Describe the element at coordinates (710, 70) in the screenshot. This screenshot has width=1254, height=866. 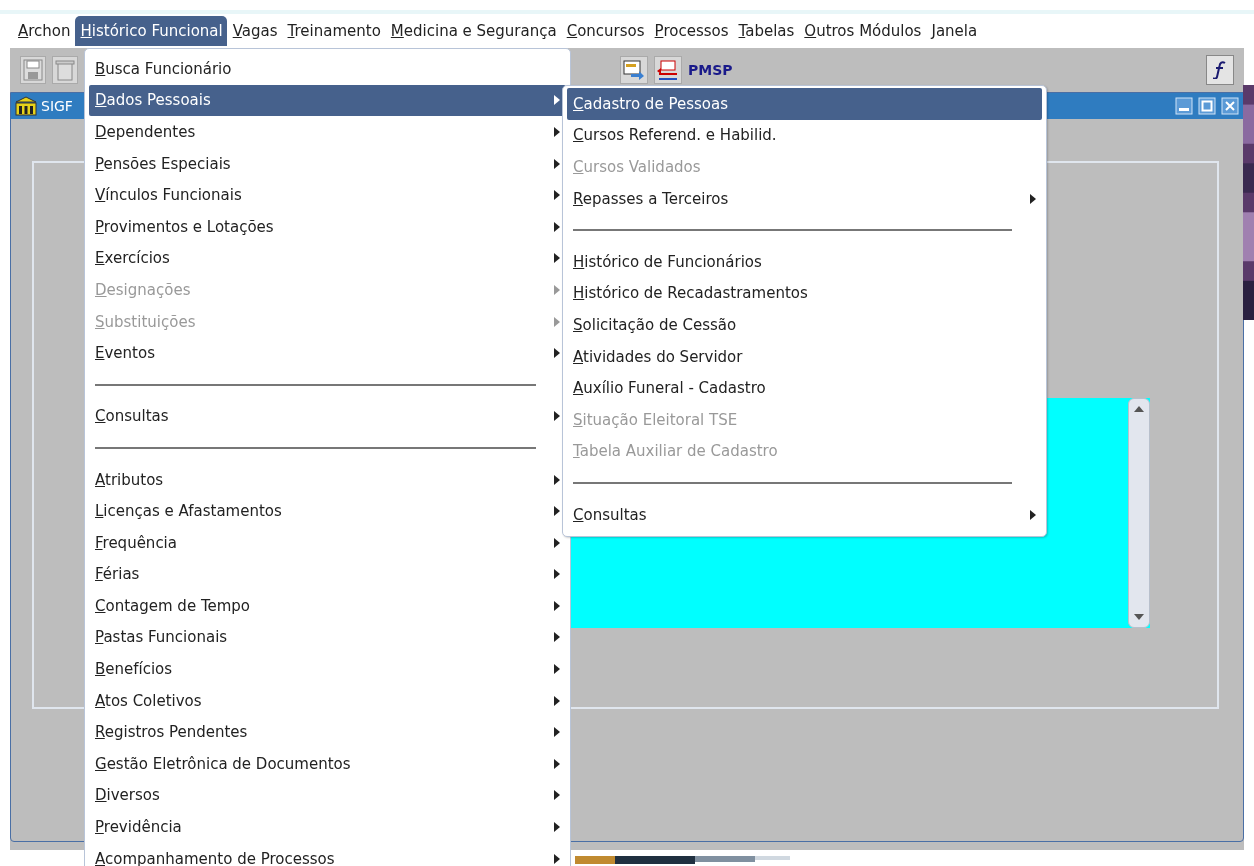
I see `toolbar-label: PMSP` at that location.